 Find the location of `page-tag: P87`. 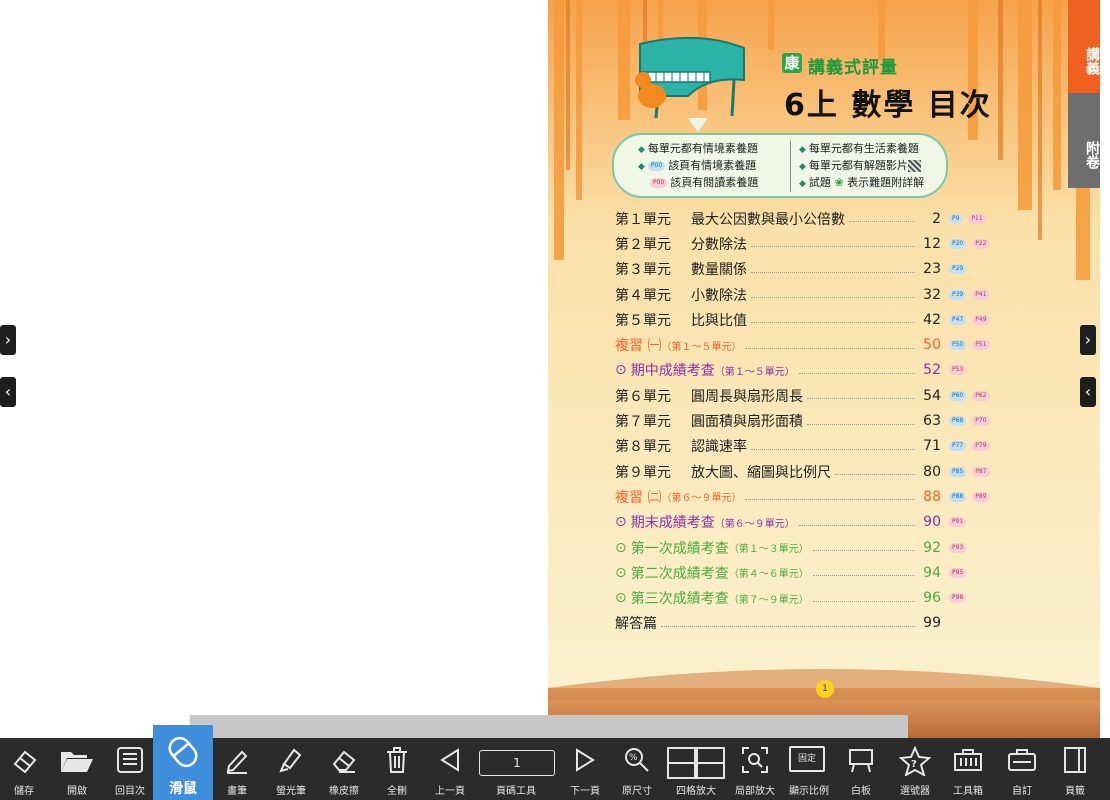

page-tag: P87 is located at coordinates (981, 471).